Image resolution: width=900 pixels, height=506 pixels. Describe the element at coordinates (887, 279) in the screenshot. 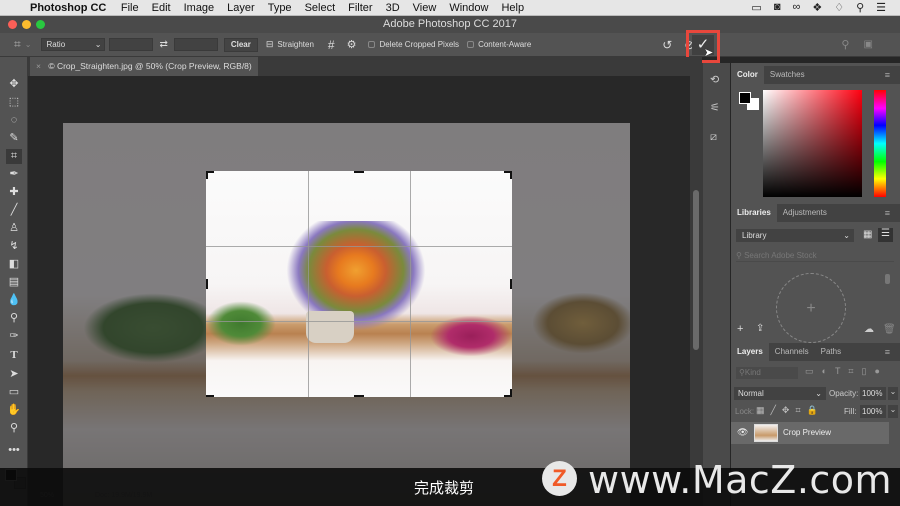

I see `library-scrollbar` at that location.